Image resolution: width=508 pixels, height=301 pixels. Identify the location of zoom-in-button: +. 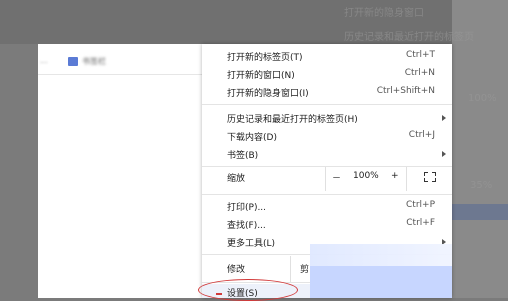
(395, 181).